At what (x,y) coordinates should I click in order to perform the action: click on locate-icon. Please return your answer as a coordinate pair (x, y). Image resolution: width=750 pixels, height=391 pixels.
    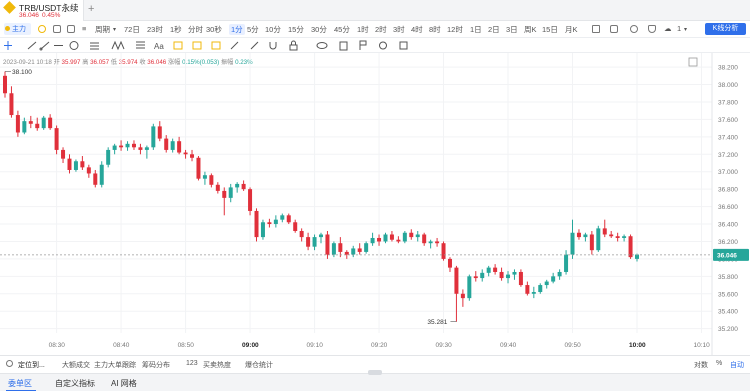
    Looking at the image, I should click on (9, 363).